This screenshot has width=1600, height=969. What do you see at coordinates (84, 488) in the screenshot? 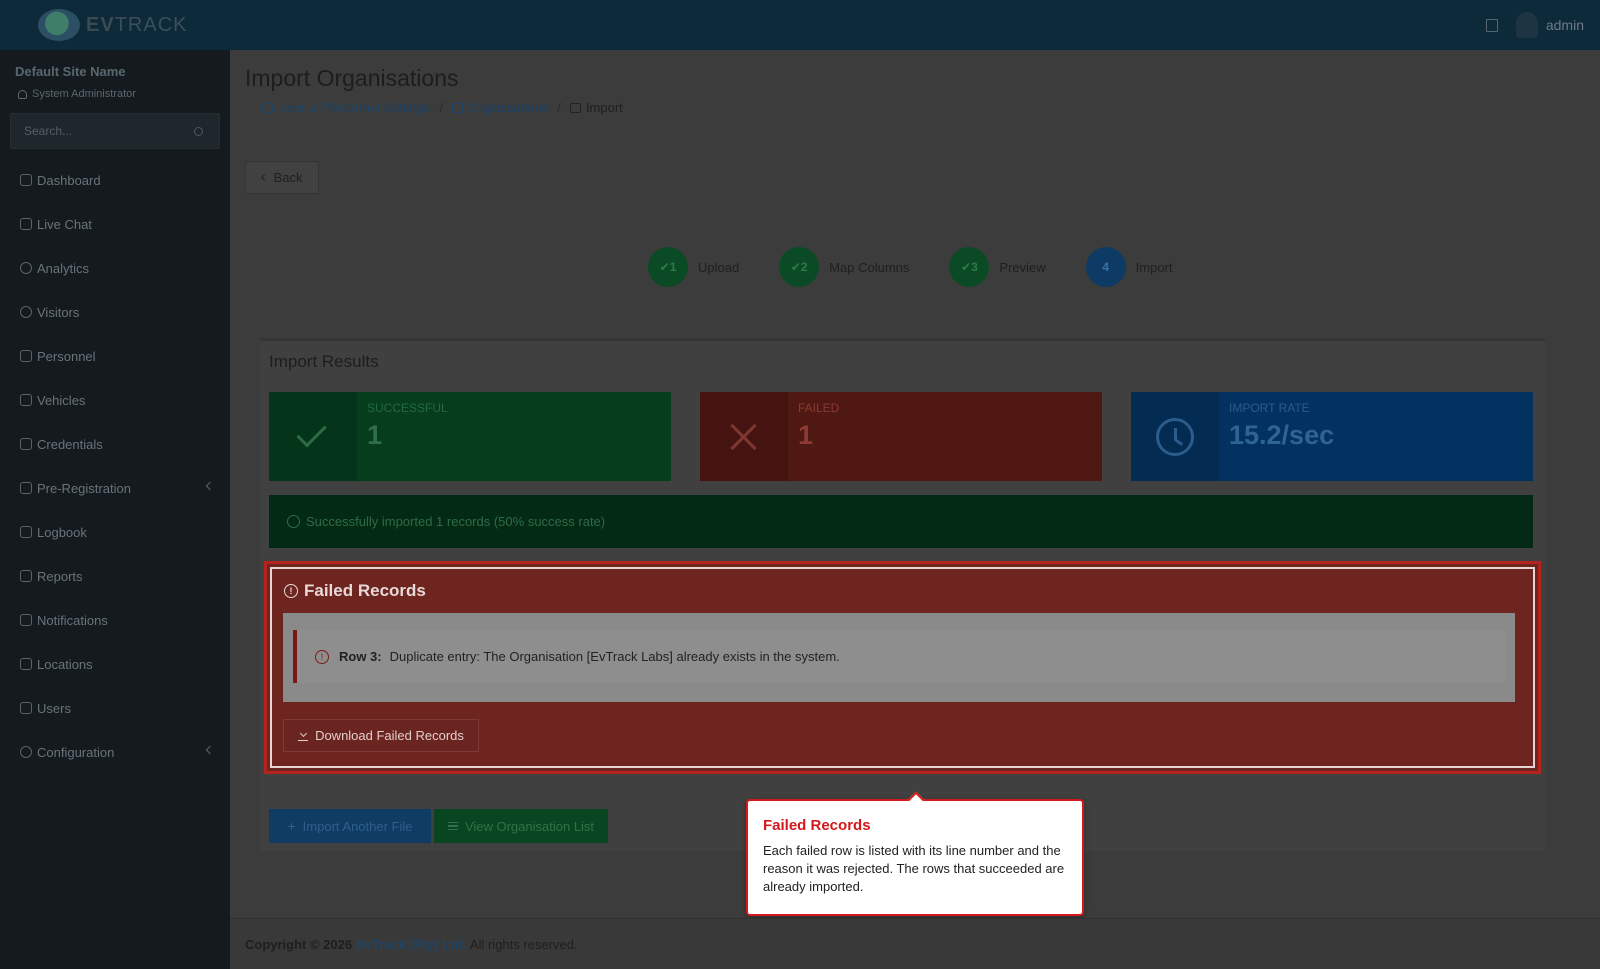
I see `sidebar-item-label: Pre-Registration` at bounding box center [84, 488].